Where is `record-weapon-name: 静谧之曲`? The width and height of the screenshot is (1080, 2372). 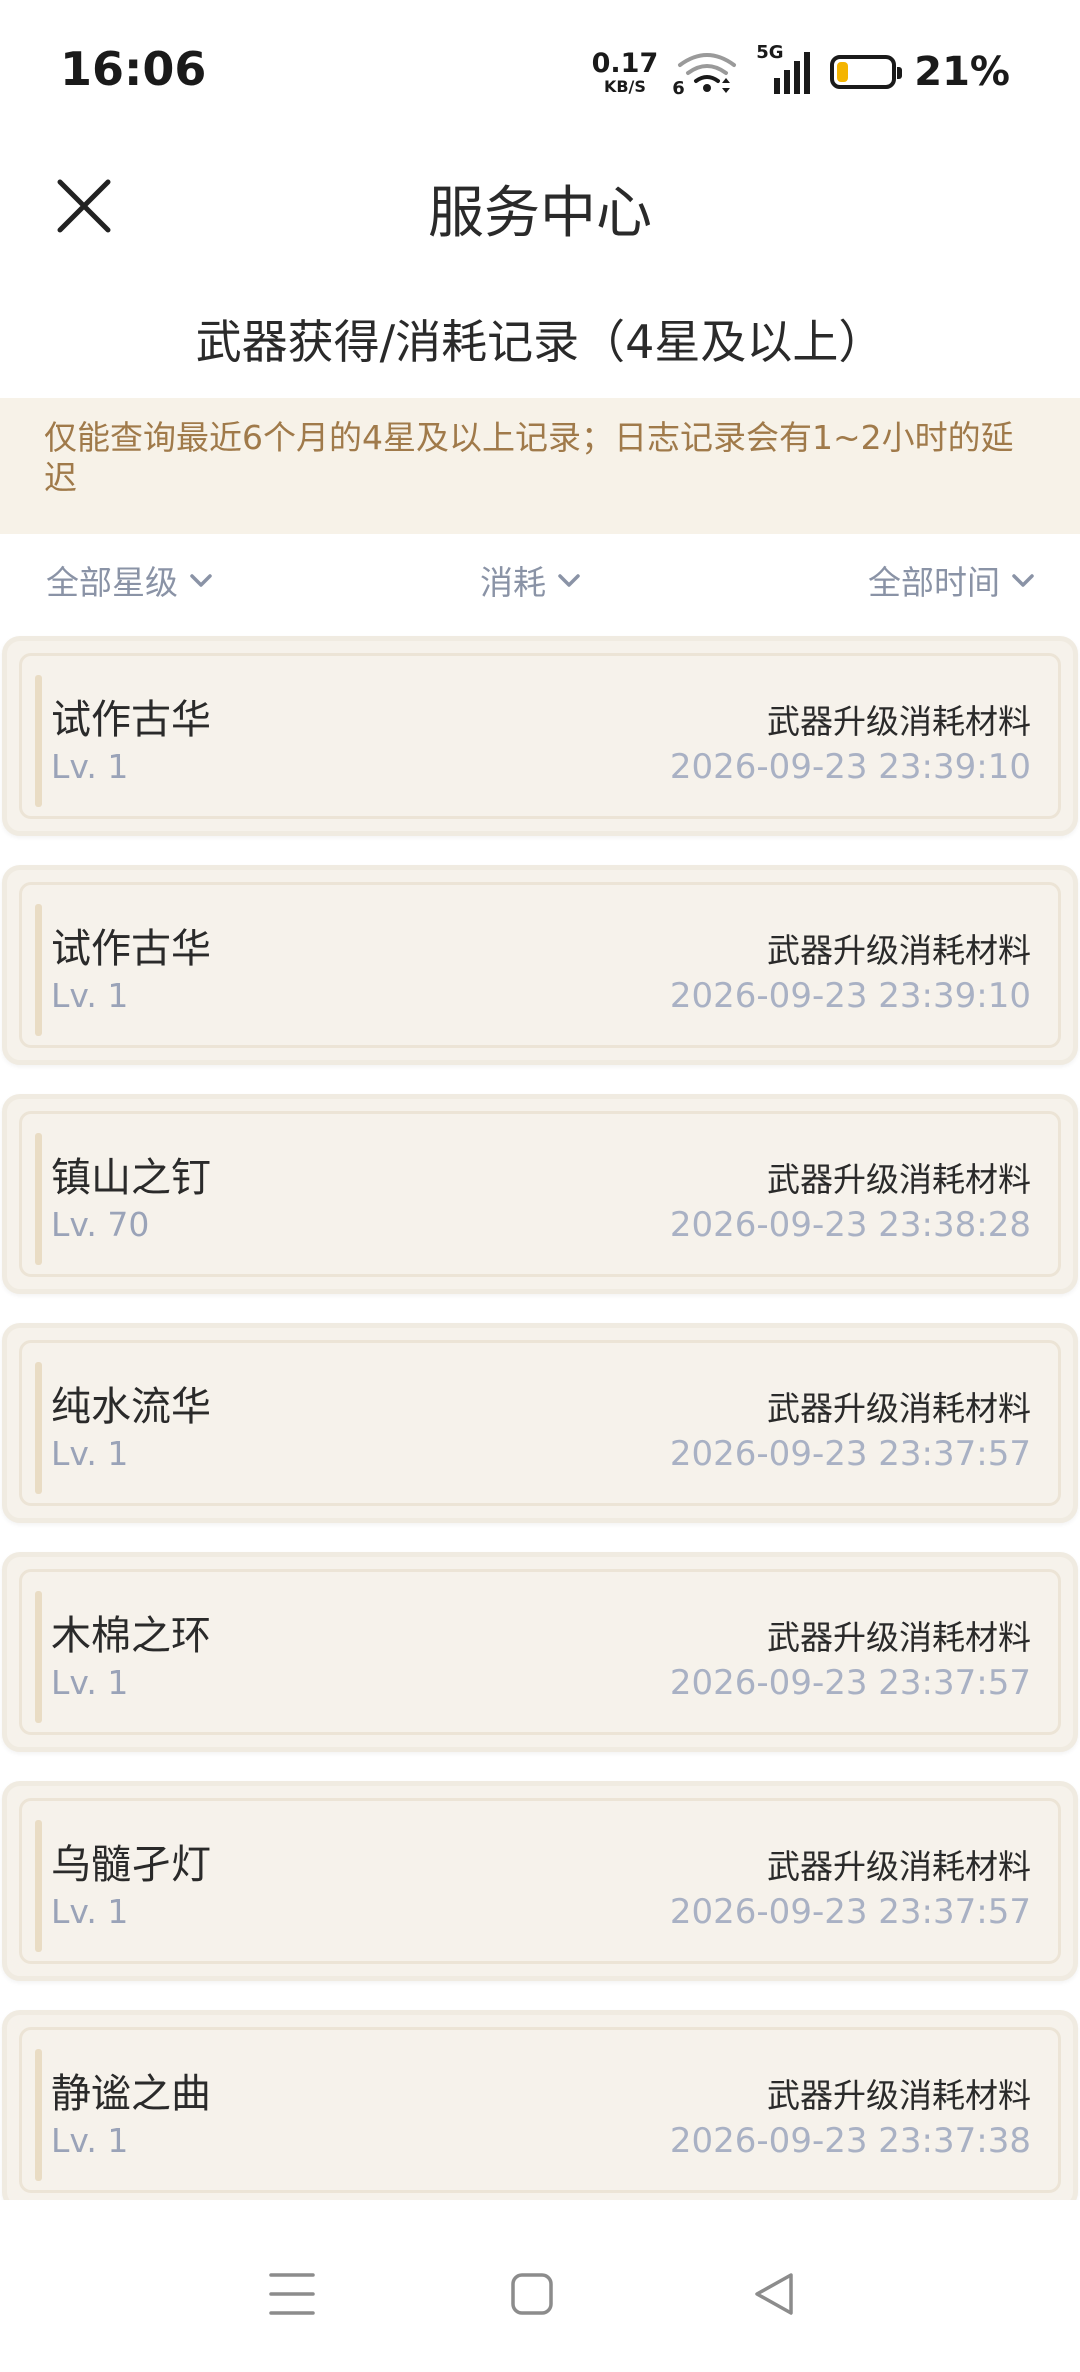
record-weapon-name: 静谧之曲 is located at coordinates (131, 2094).